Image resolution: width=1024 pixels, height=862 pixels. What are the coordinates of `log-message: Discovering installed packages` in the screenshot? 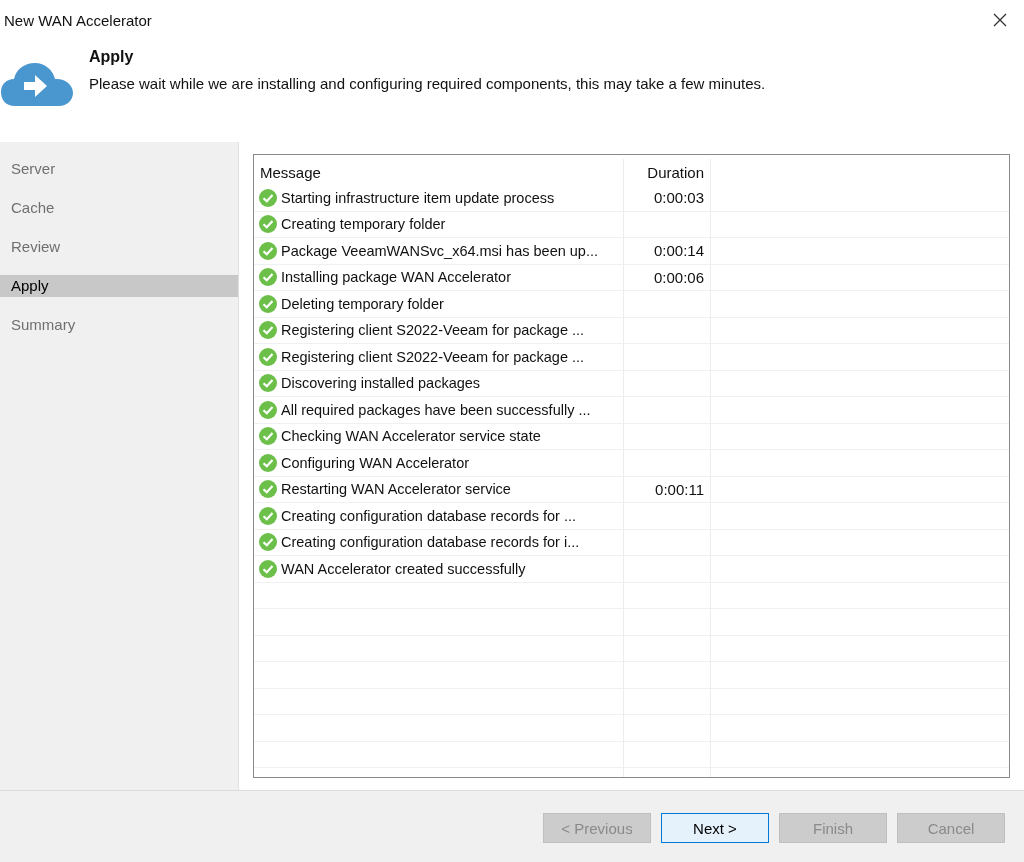 It's located at (381, 383).